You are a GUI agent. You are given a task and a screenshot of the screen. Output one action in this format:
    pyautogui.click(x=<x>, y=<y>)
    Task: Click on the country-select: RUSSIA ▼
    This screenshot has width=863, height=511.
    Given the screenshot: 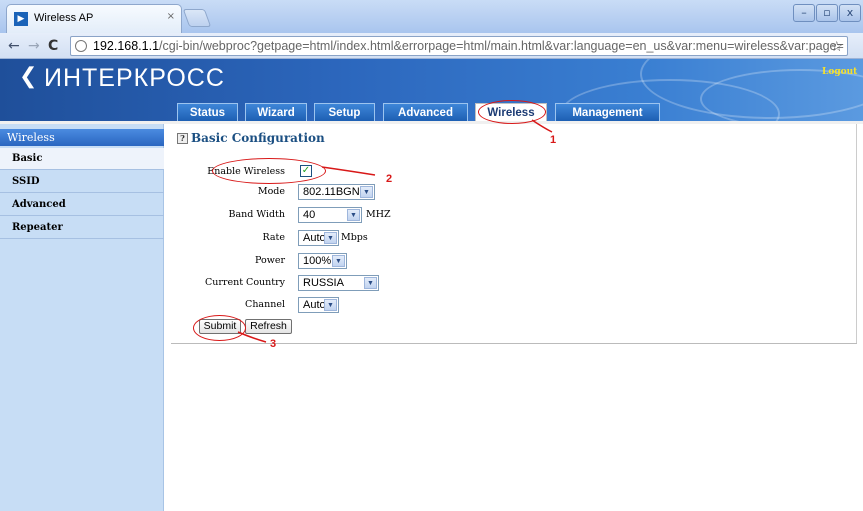 What is the action you would take?
    pyautogui.click(x=338, y=283)
    